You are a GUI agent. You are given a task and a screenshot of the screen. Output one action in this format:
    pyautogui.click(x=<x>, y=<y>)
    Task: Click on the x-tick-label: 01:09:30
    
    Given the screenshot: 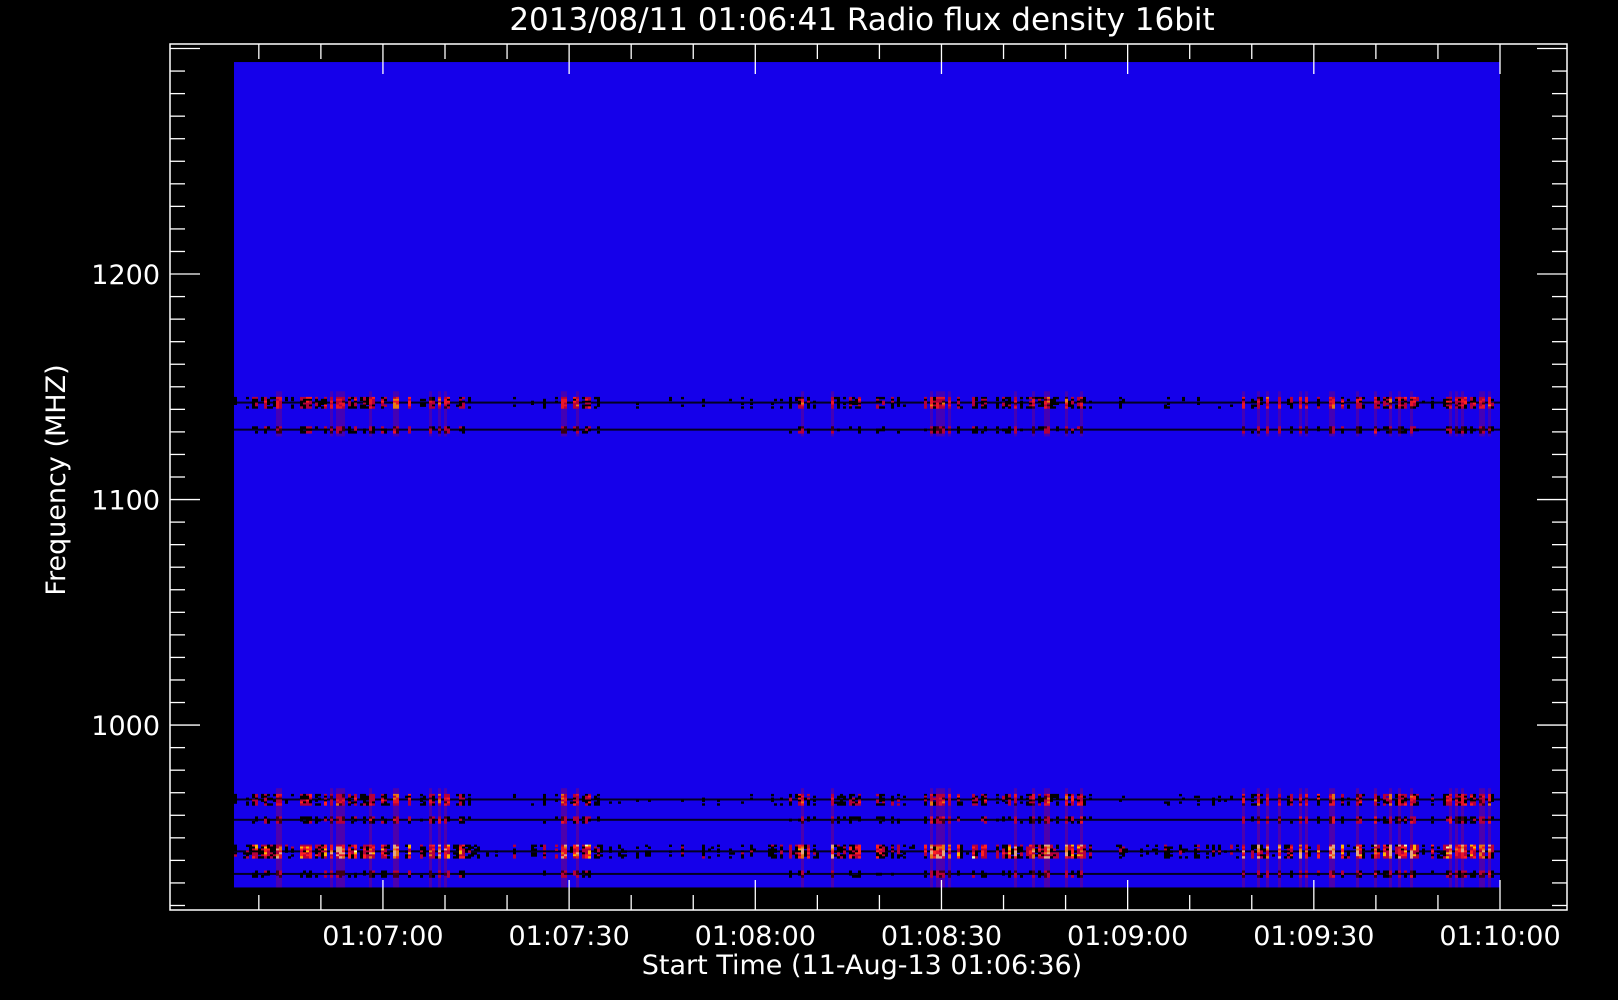 What is the action you would take?
    pyautogui.click(x=1313, y=936)
    